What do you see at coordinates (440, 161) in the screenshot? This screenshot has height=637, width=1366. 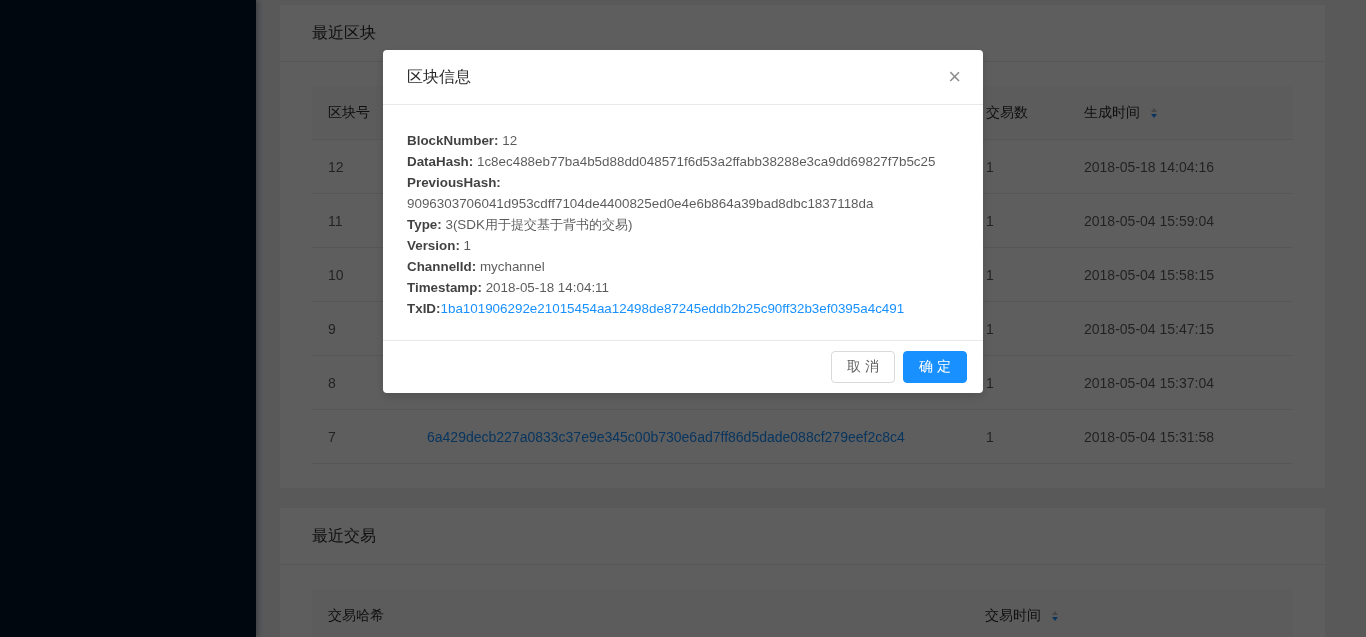 I see `field-label: DataHash:` at bounding box center [440, 161].